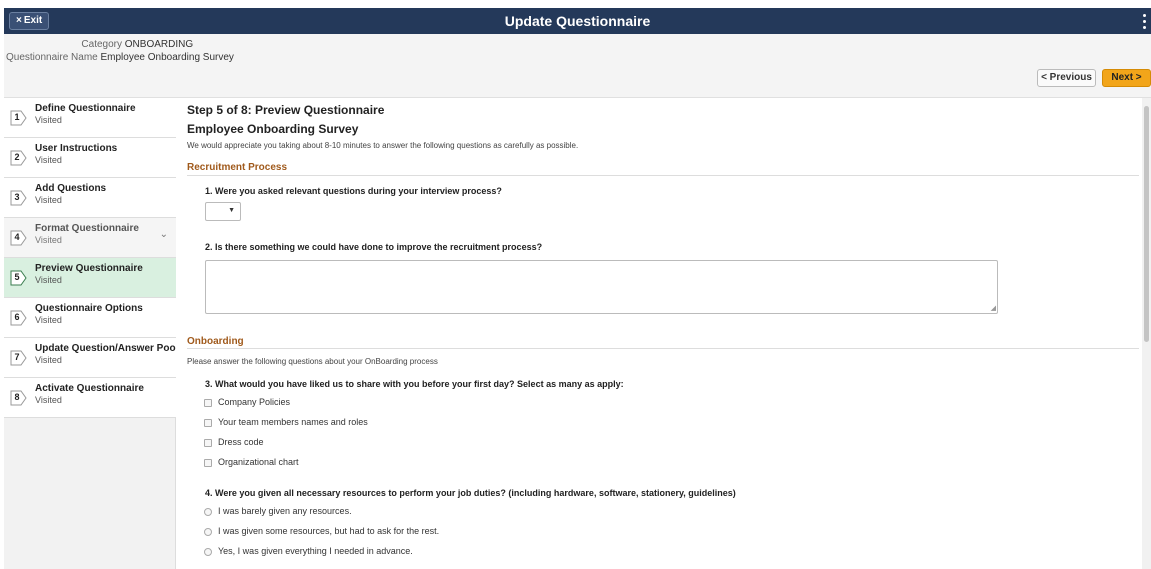 This screenshot has width=1151, height=569. Describe the element at coordinates (19, 118) in the screenshot. I see `step-badge-icon: 1` at that location.